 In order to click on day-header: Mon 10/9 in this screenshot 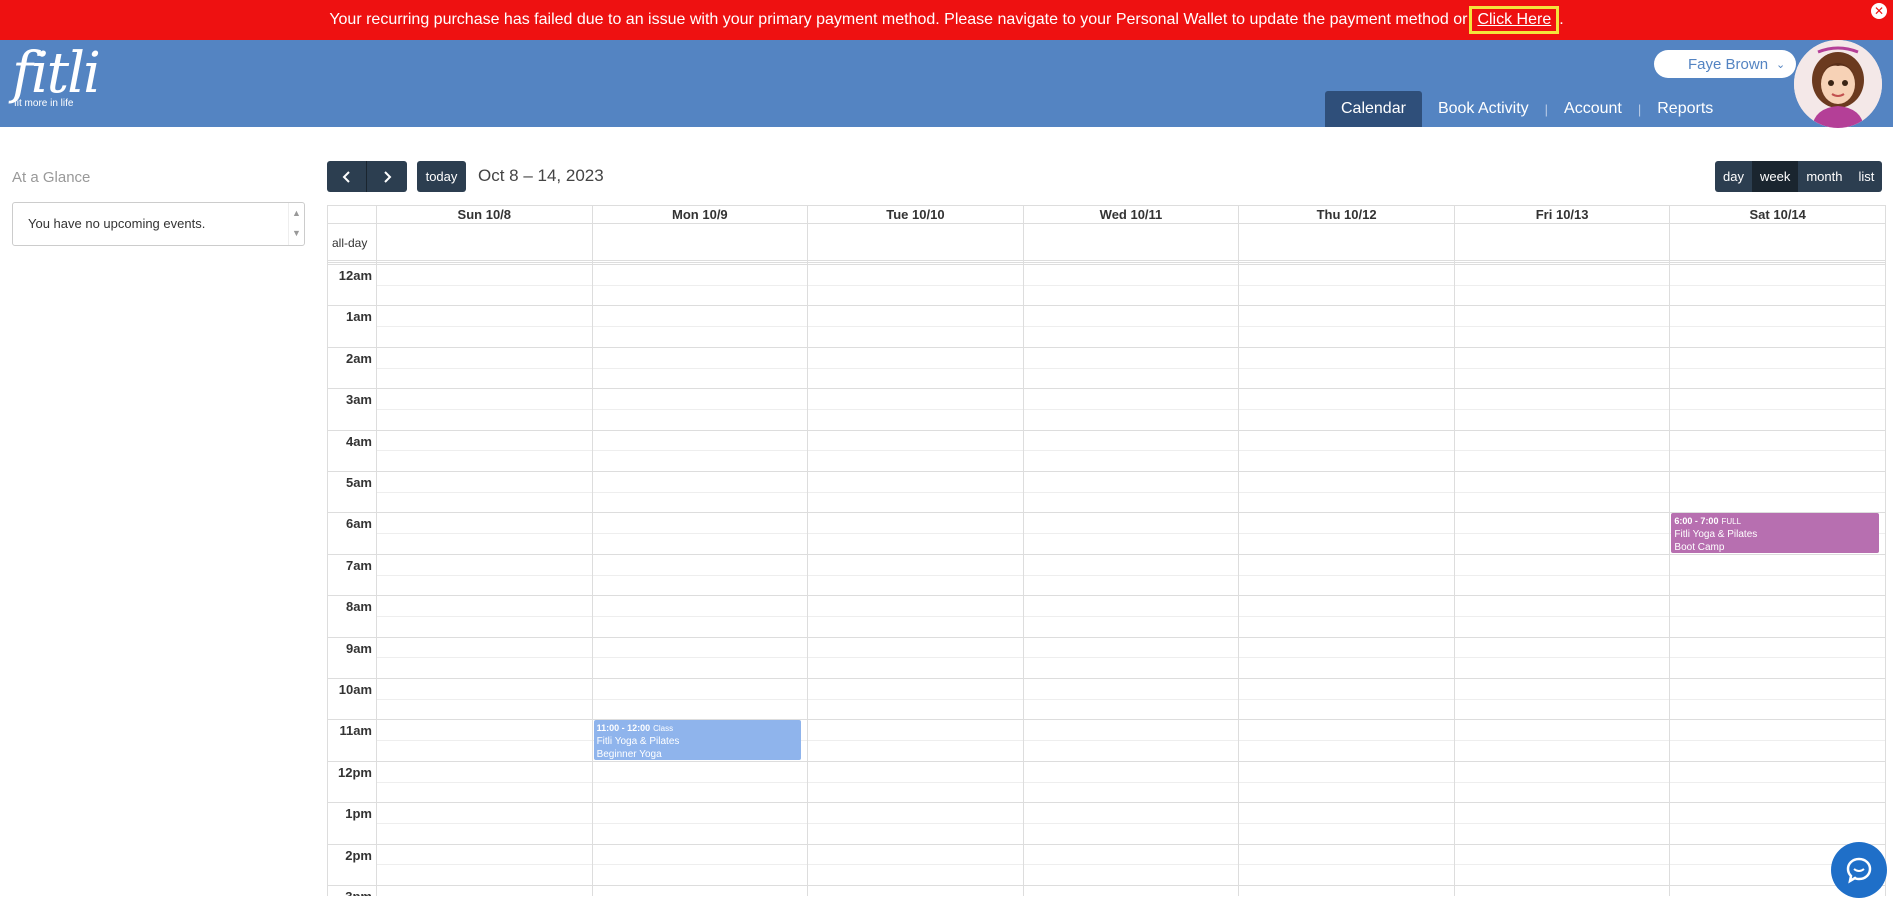, I will do `click(699, 214)`.